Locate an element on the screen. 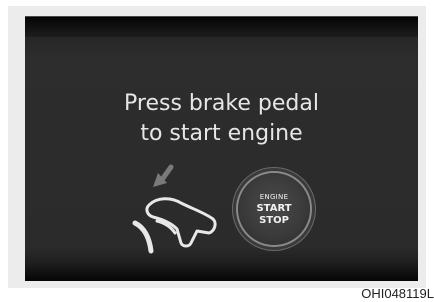 The width and height of the screenshot is (434, 302). display-top-edge is located at coordinates (221, 27).